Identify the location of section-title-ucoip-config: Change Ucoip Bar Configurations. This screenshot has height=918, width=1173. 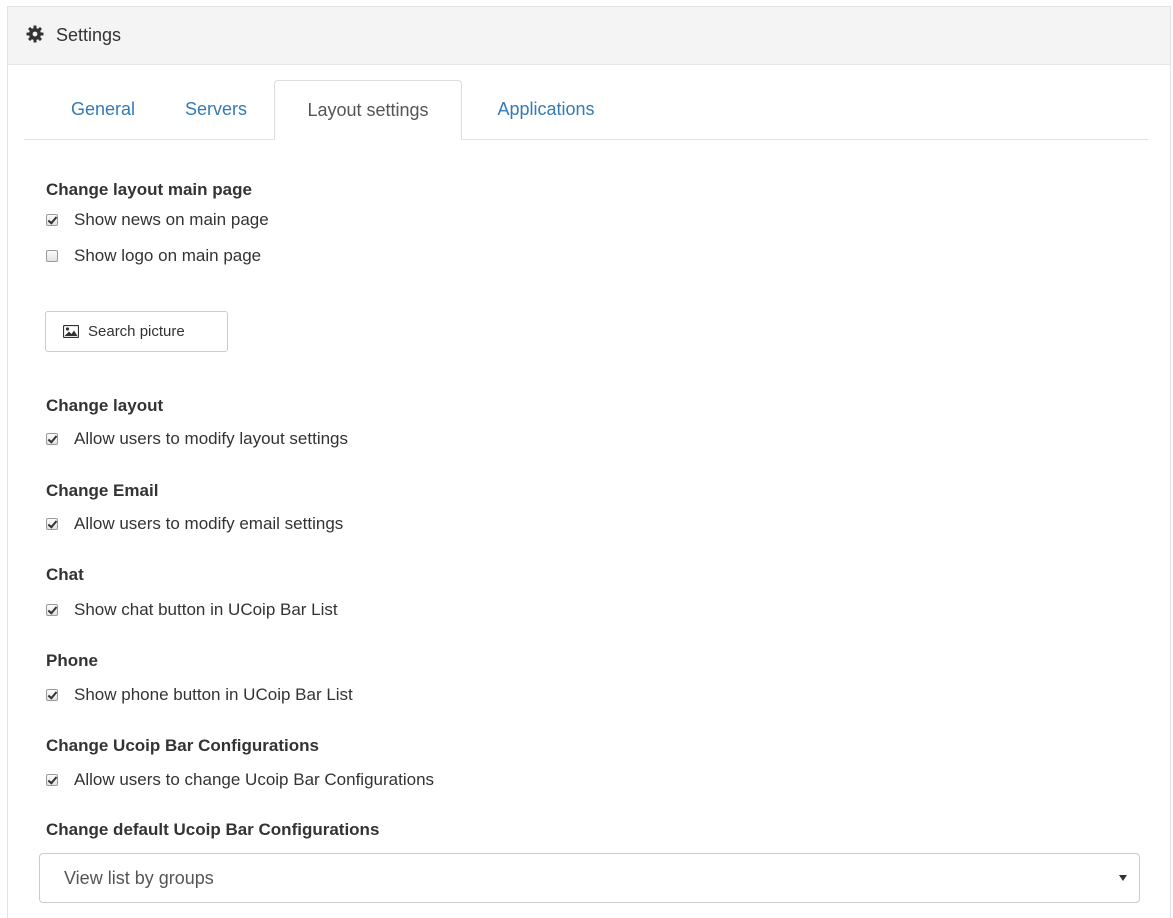
(182, 745).